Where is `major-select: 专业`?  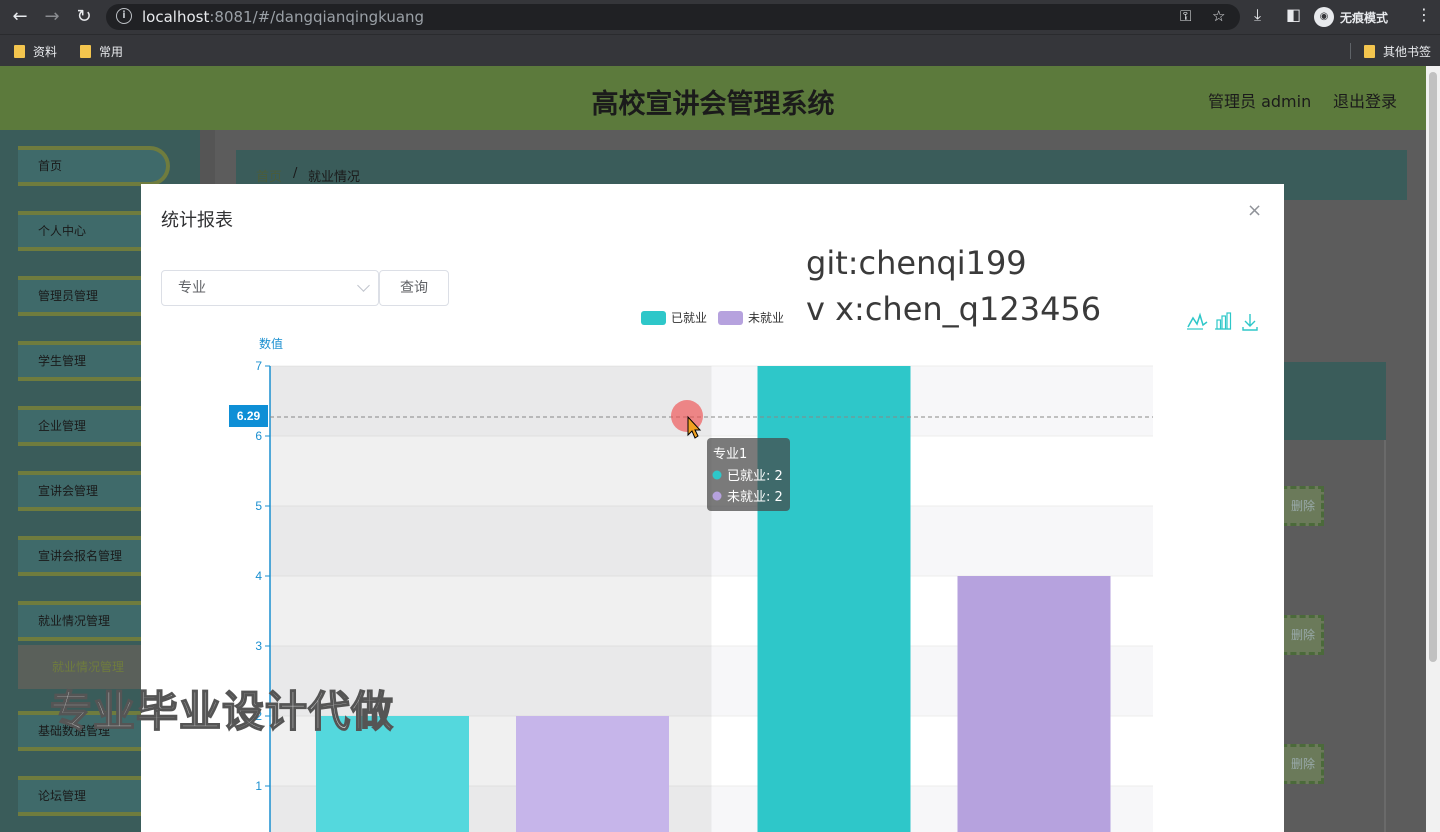
major-select: 专业 is located at coordinates (270, 288).